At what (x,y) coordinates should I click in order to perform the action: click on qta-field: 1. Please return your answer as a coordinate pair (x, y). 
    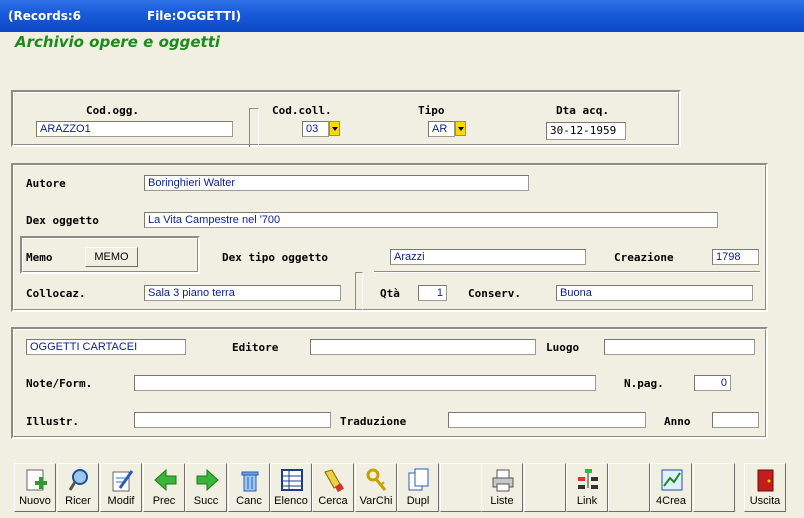
    Looking at the image, I should click on (432, 293).